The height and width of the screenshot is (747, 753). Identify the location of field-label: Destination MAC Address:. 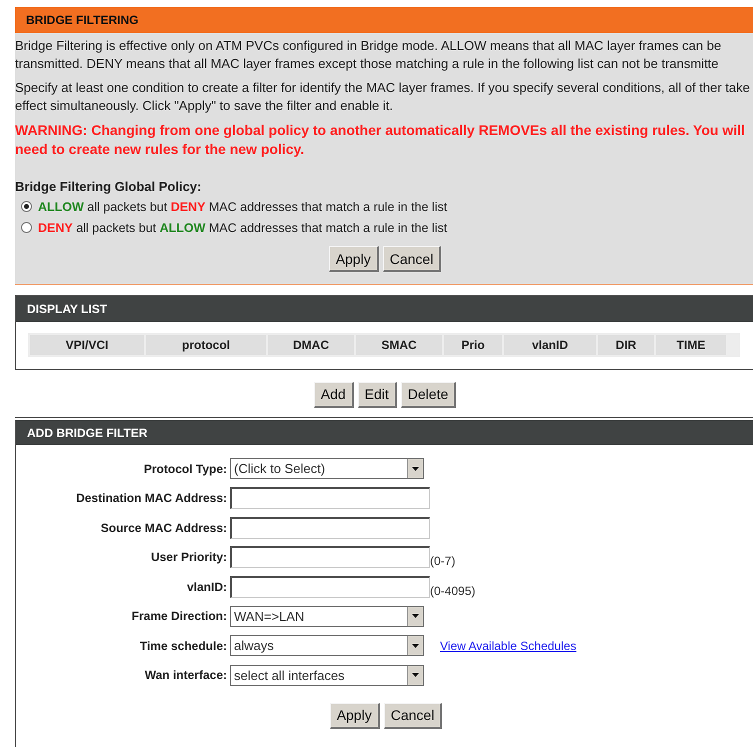
(151, 499).